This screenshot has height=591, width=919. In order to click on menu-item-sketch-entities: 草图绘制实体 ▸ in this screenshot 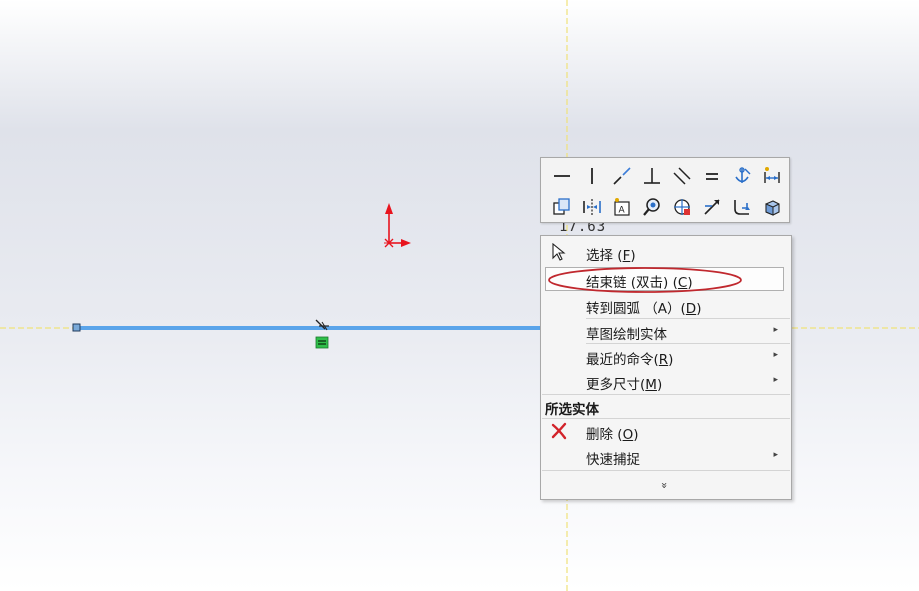, I will do `click(666, 331)`.